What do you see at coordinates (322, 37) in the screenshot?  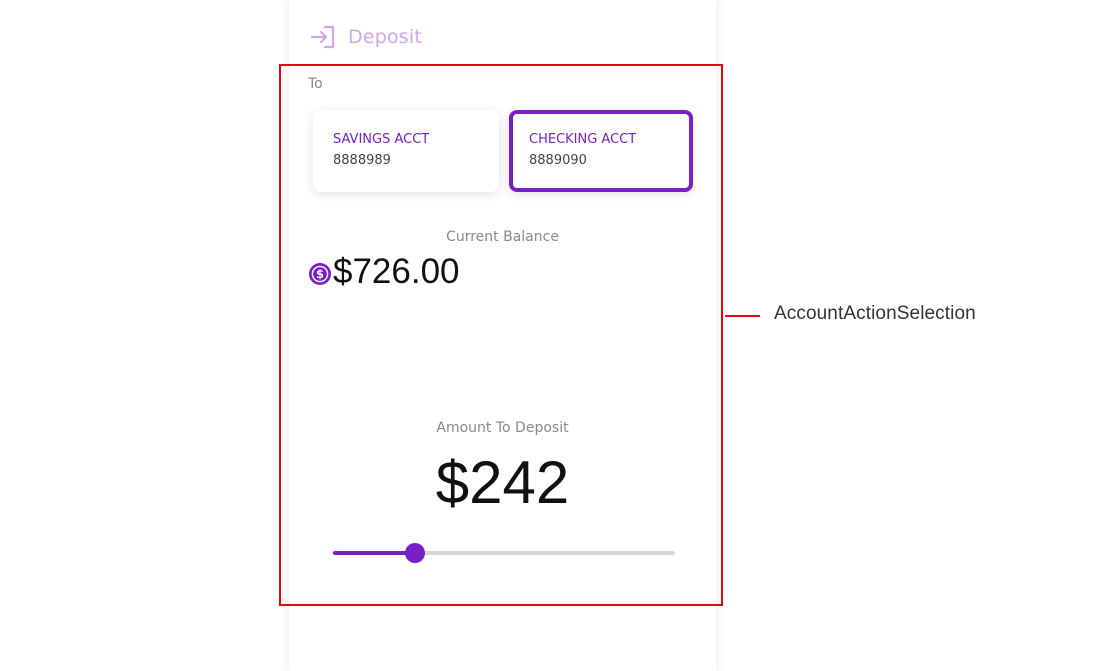 I see `login-arrow-icon` at bounding box center [322, 37].